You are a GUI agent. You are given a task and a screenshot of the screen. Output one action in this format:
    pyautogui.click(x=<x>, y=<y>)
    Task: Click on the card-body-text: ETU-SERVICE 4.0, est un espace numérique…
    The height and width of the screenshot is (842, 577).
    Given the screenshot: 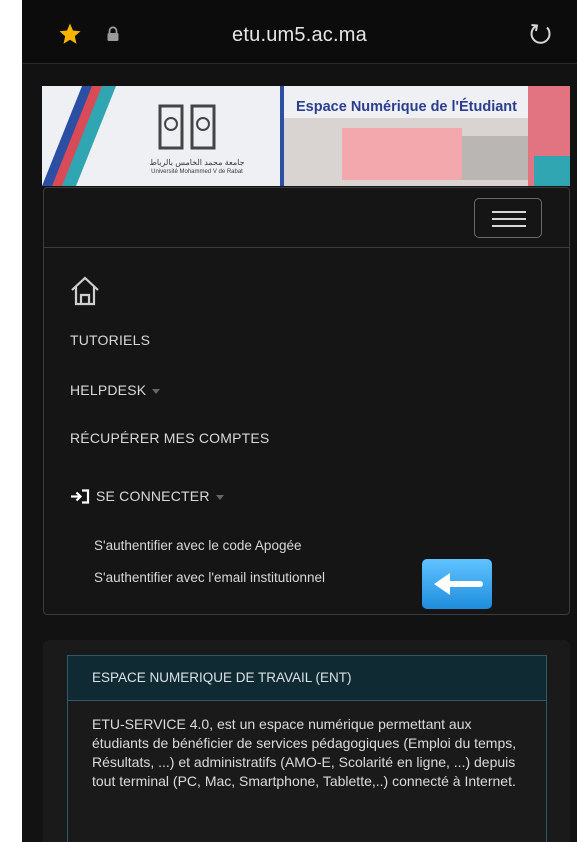 What is the action you would take?
    pyautogui.click(x=304, y=752)
    